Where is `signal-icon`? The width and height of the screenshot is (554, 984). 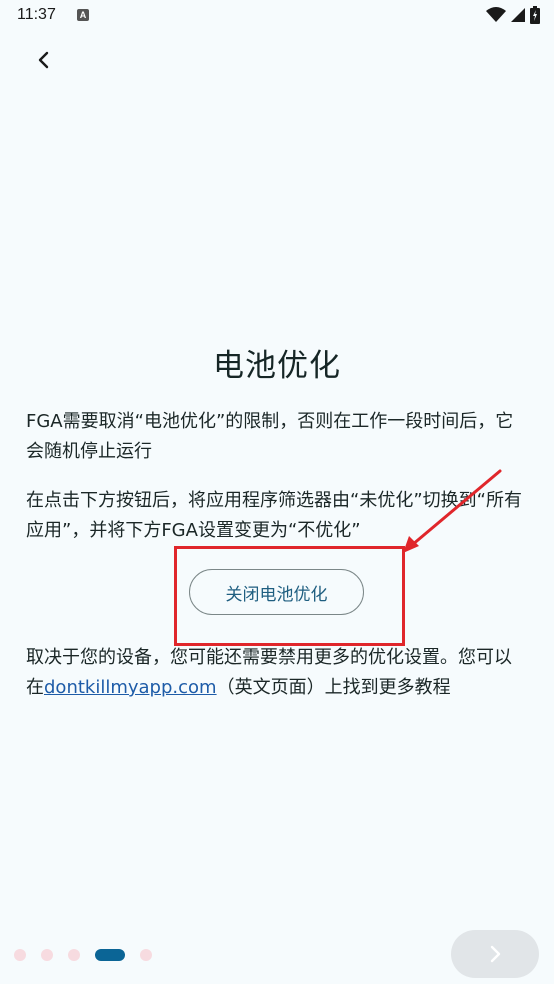 signal-icon is located at coordinates (518, 15).